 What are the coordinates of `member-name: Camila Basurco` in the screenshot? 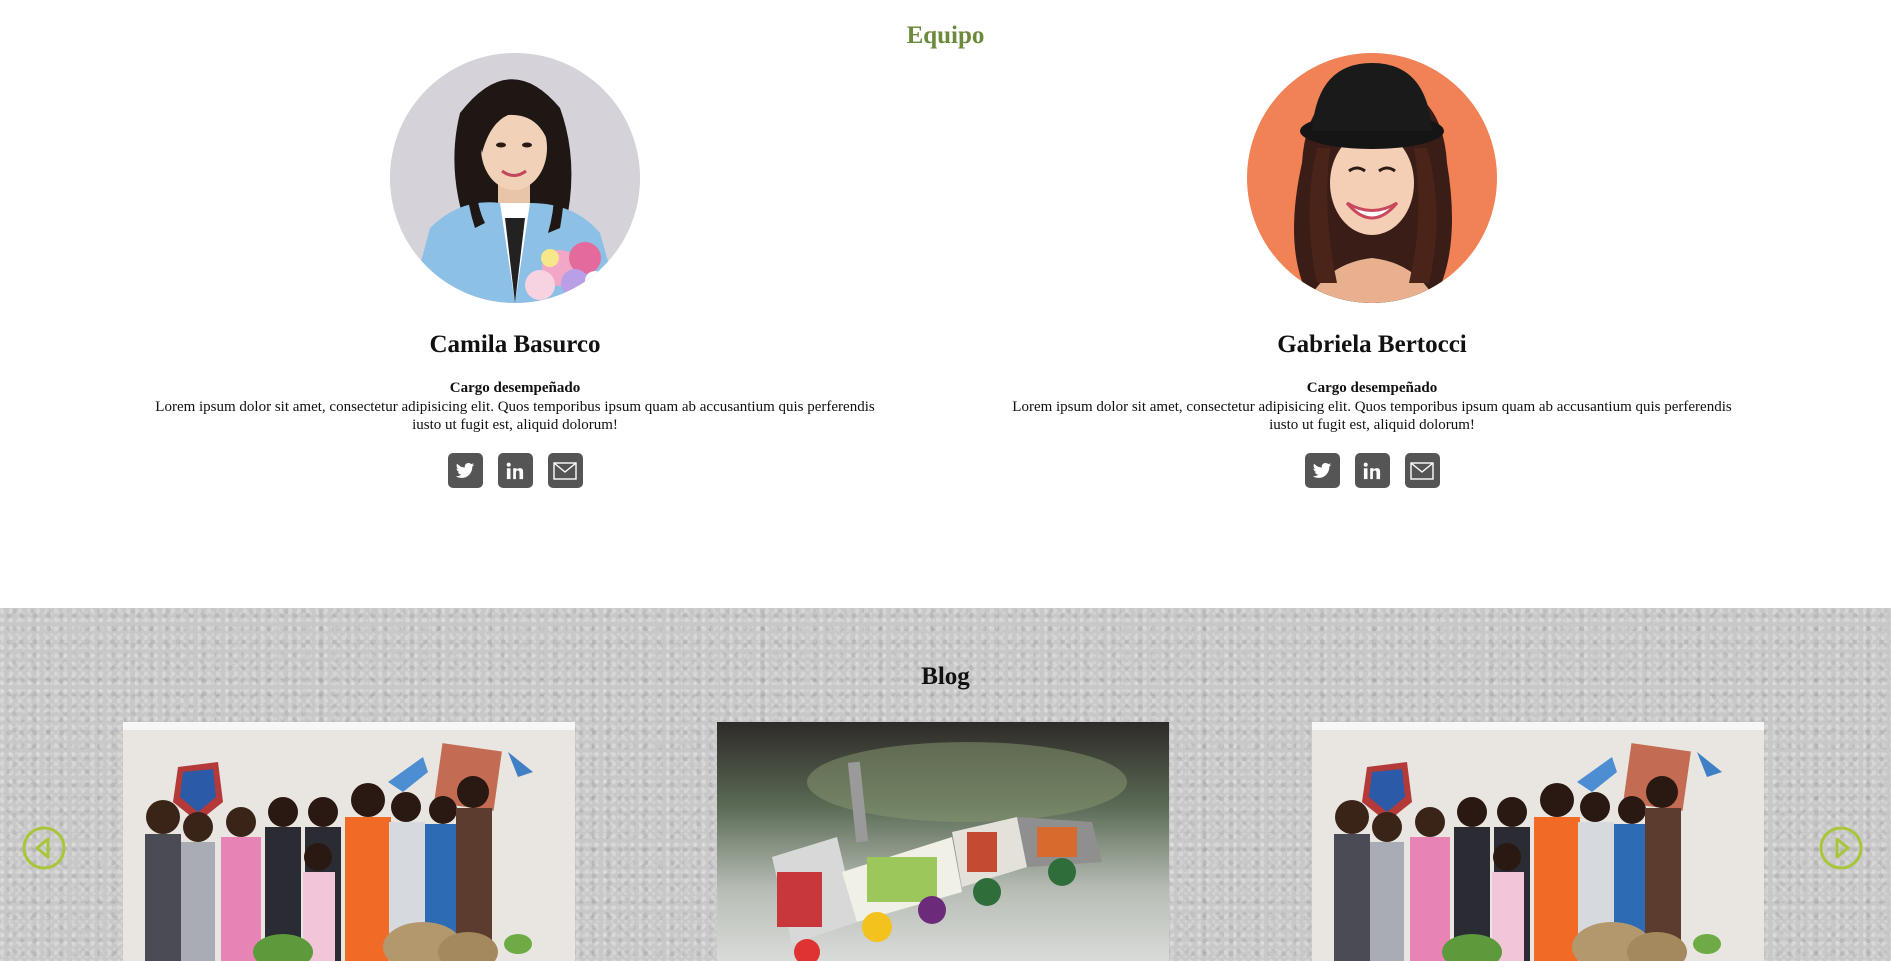 It's located at (515, 344).